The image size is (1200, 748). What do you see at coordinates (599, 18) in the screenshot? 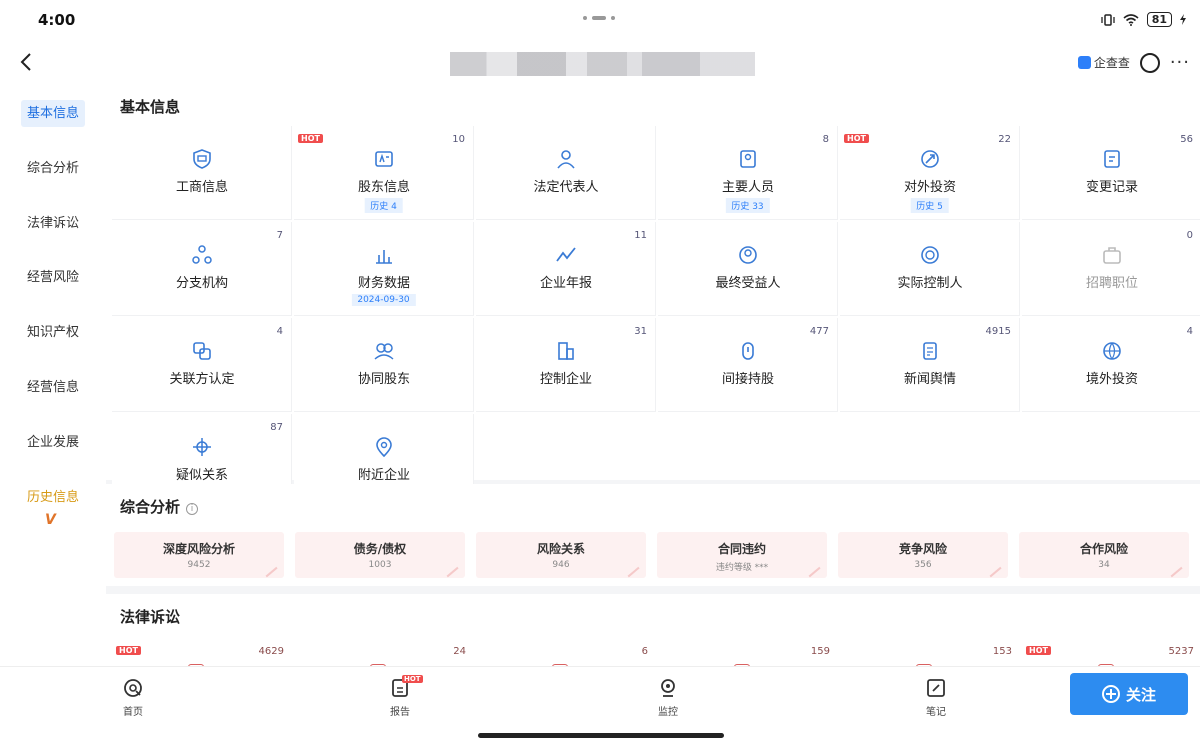
I see `multitask-dots` at bounding box center [599, 18].